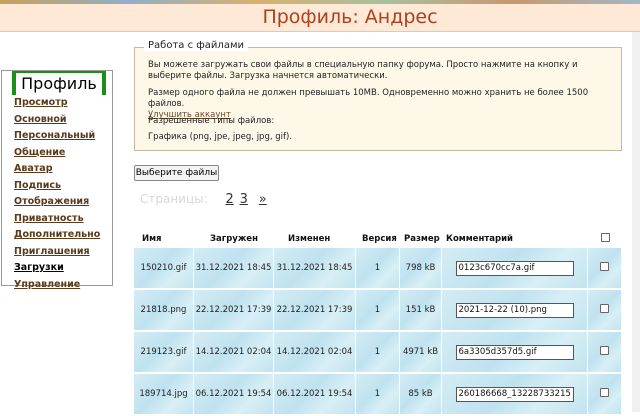 The width and height of the screenshot is (640, 416). I want to click on sidebar-title: Профиль, so click(59, 84).